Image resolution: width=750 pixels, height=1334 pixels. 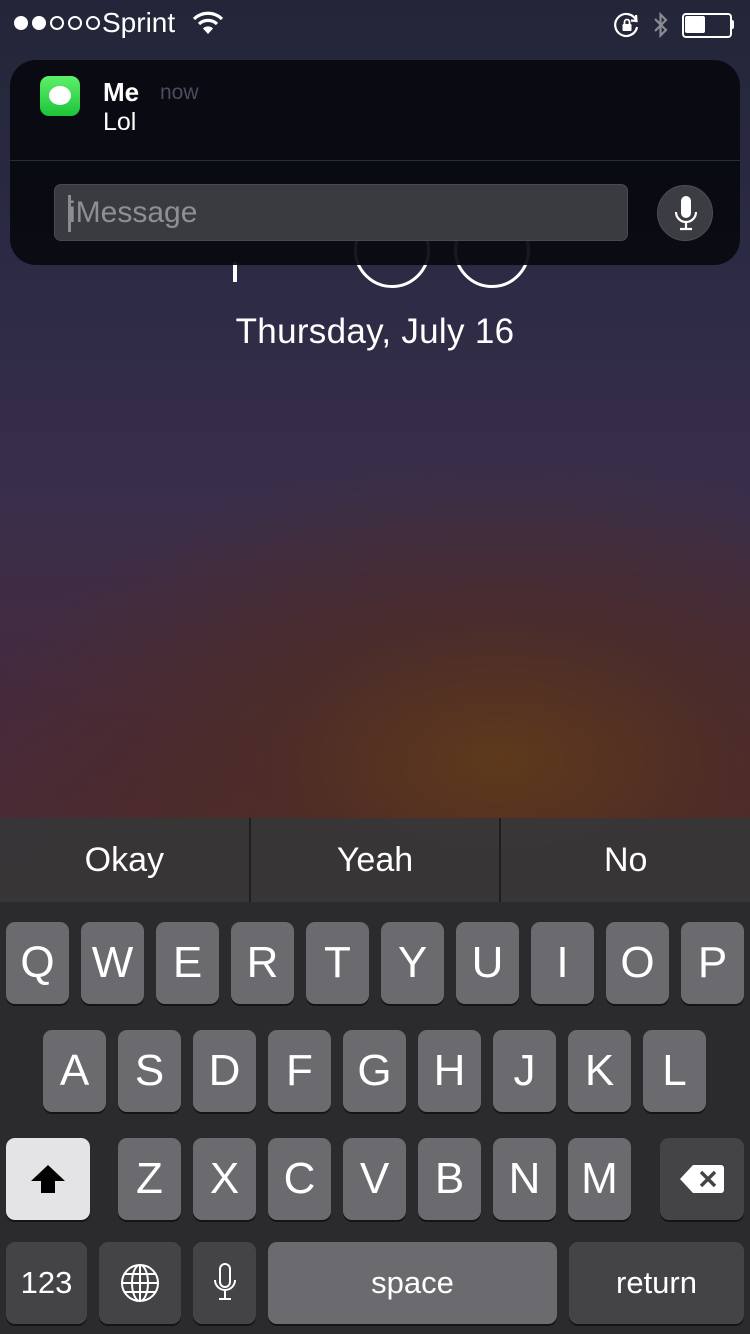 What do you see at coordinates (374, 1179) in the screenshot?
I see `key-v: V` at bounding box center [374, 1179].